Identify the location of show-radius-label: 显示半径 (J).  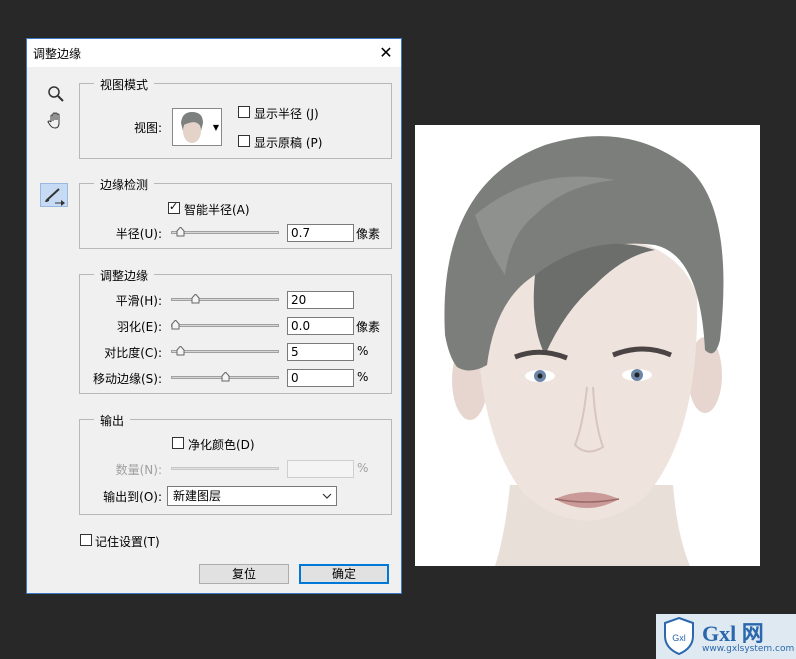
(286, 114).